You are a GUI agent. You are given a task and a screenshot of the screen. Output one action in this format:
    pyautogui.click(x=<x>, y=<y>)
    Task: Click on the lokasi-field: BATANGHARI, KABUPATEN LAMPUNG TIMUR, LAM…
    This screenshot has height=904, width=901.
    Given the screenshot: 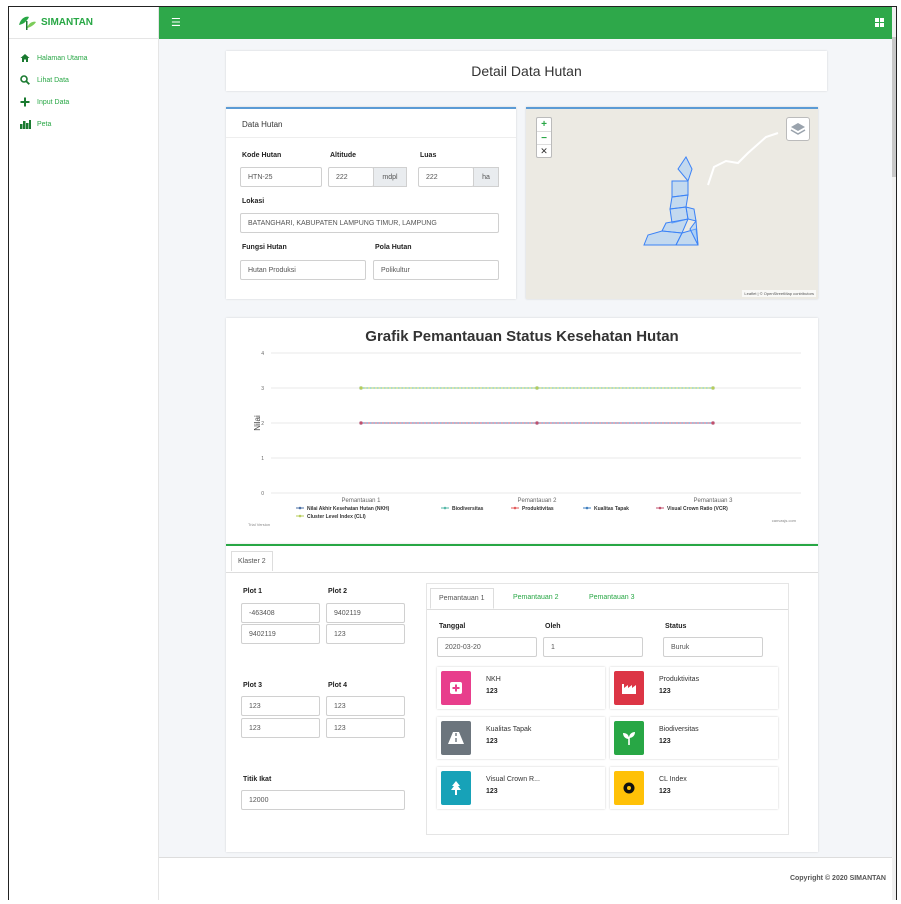 What is the action you would take?
    pyautogui.click(x=369, y=223)
    